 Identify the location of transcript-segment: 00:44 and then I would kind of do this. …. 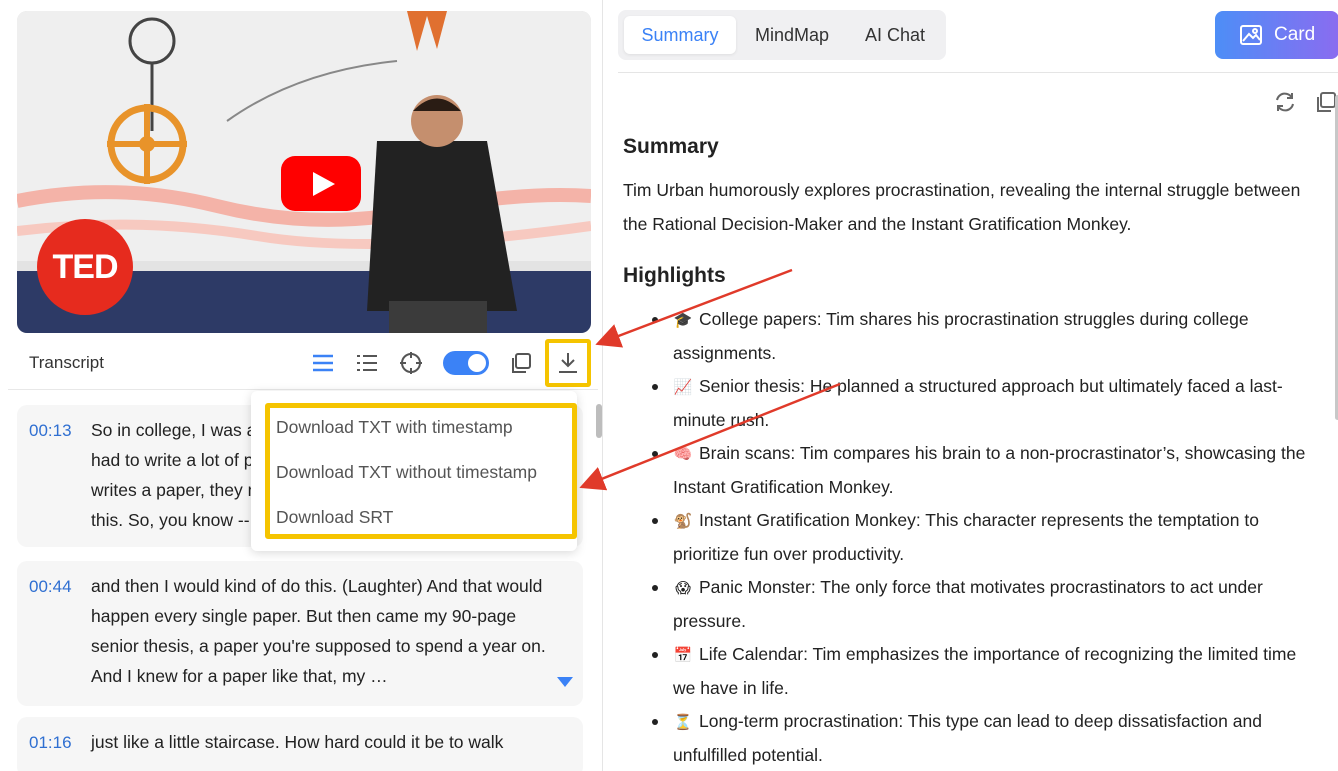
(300, 633).